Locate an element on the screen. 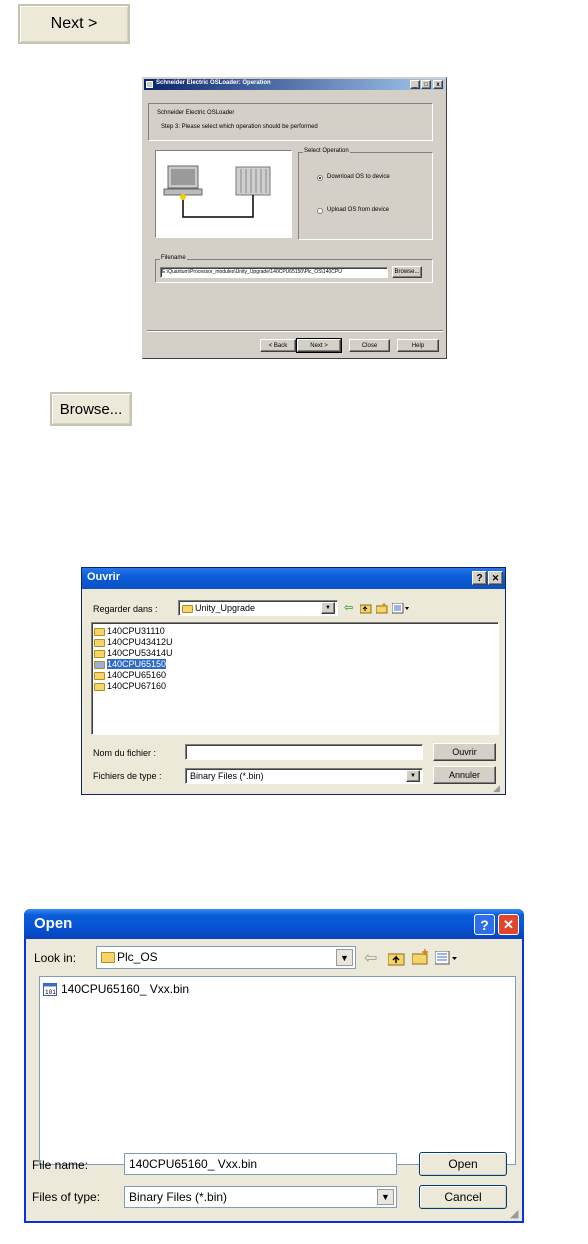 This screenshot has height=1244, width=588. open-type-dropdown: Binary Files (*.bin) ▼ is located at coordinates (260, 1197).